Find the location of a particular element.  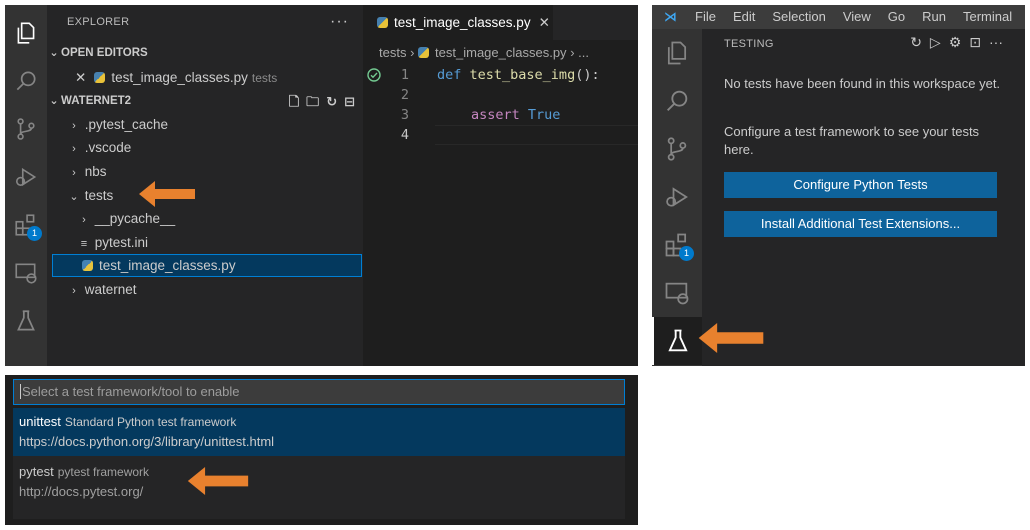

menu-go: Go is located at coordinates (896, 16).